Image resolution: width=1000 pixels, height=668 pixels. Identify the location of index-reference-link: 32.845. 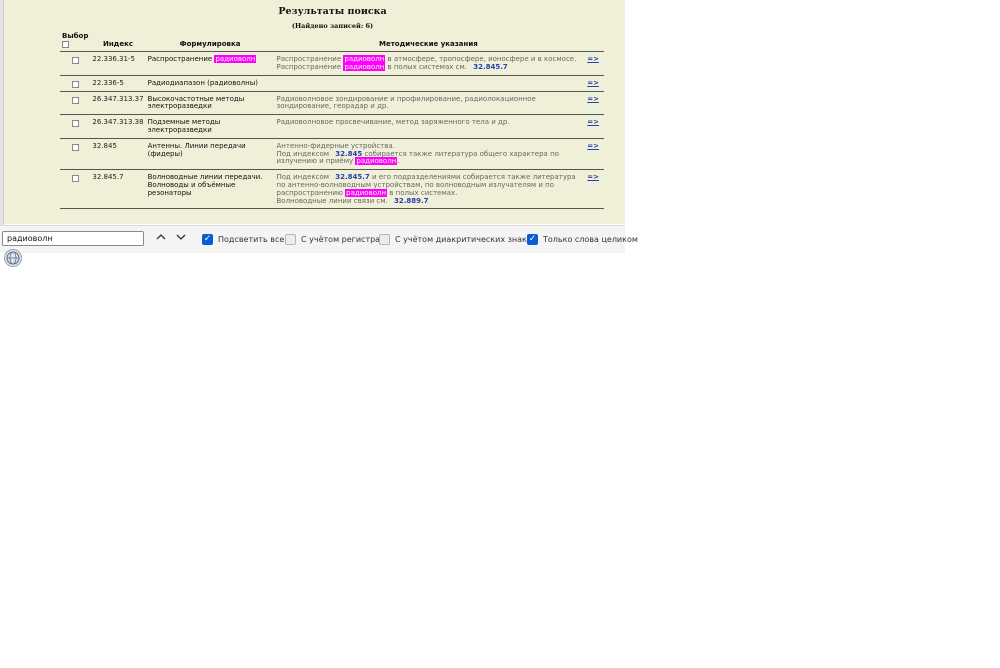
(348, 154).